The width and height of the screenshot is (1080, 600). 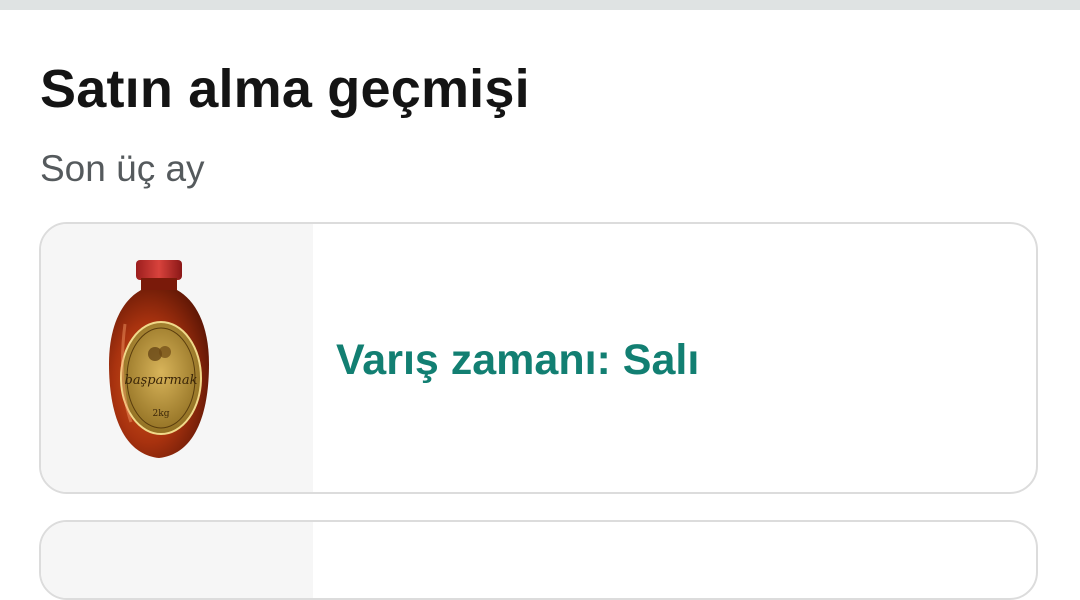 I want to click on product-thumbnail: başparmak 2kg, so click(x=177, y=358).